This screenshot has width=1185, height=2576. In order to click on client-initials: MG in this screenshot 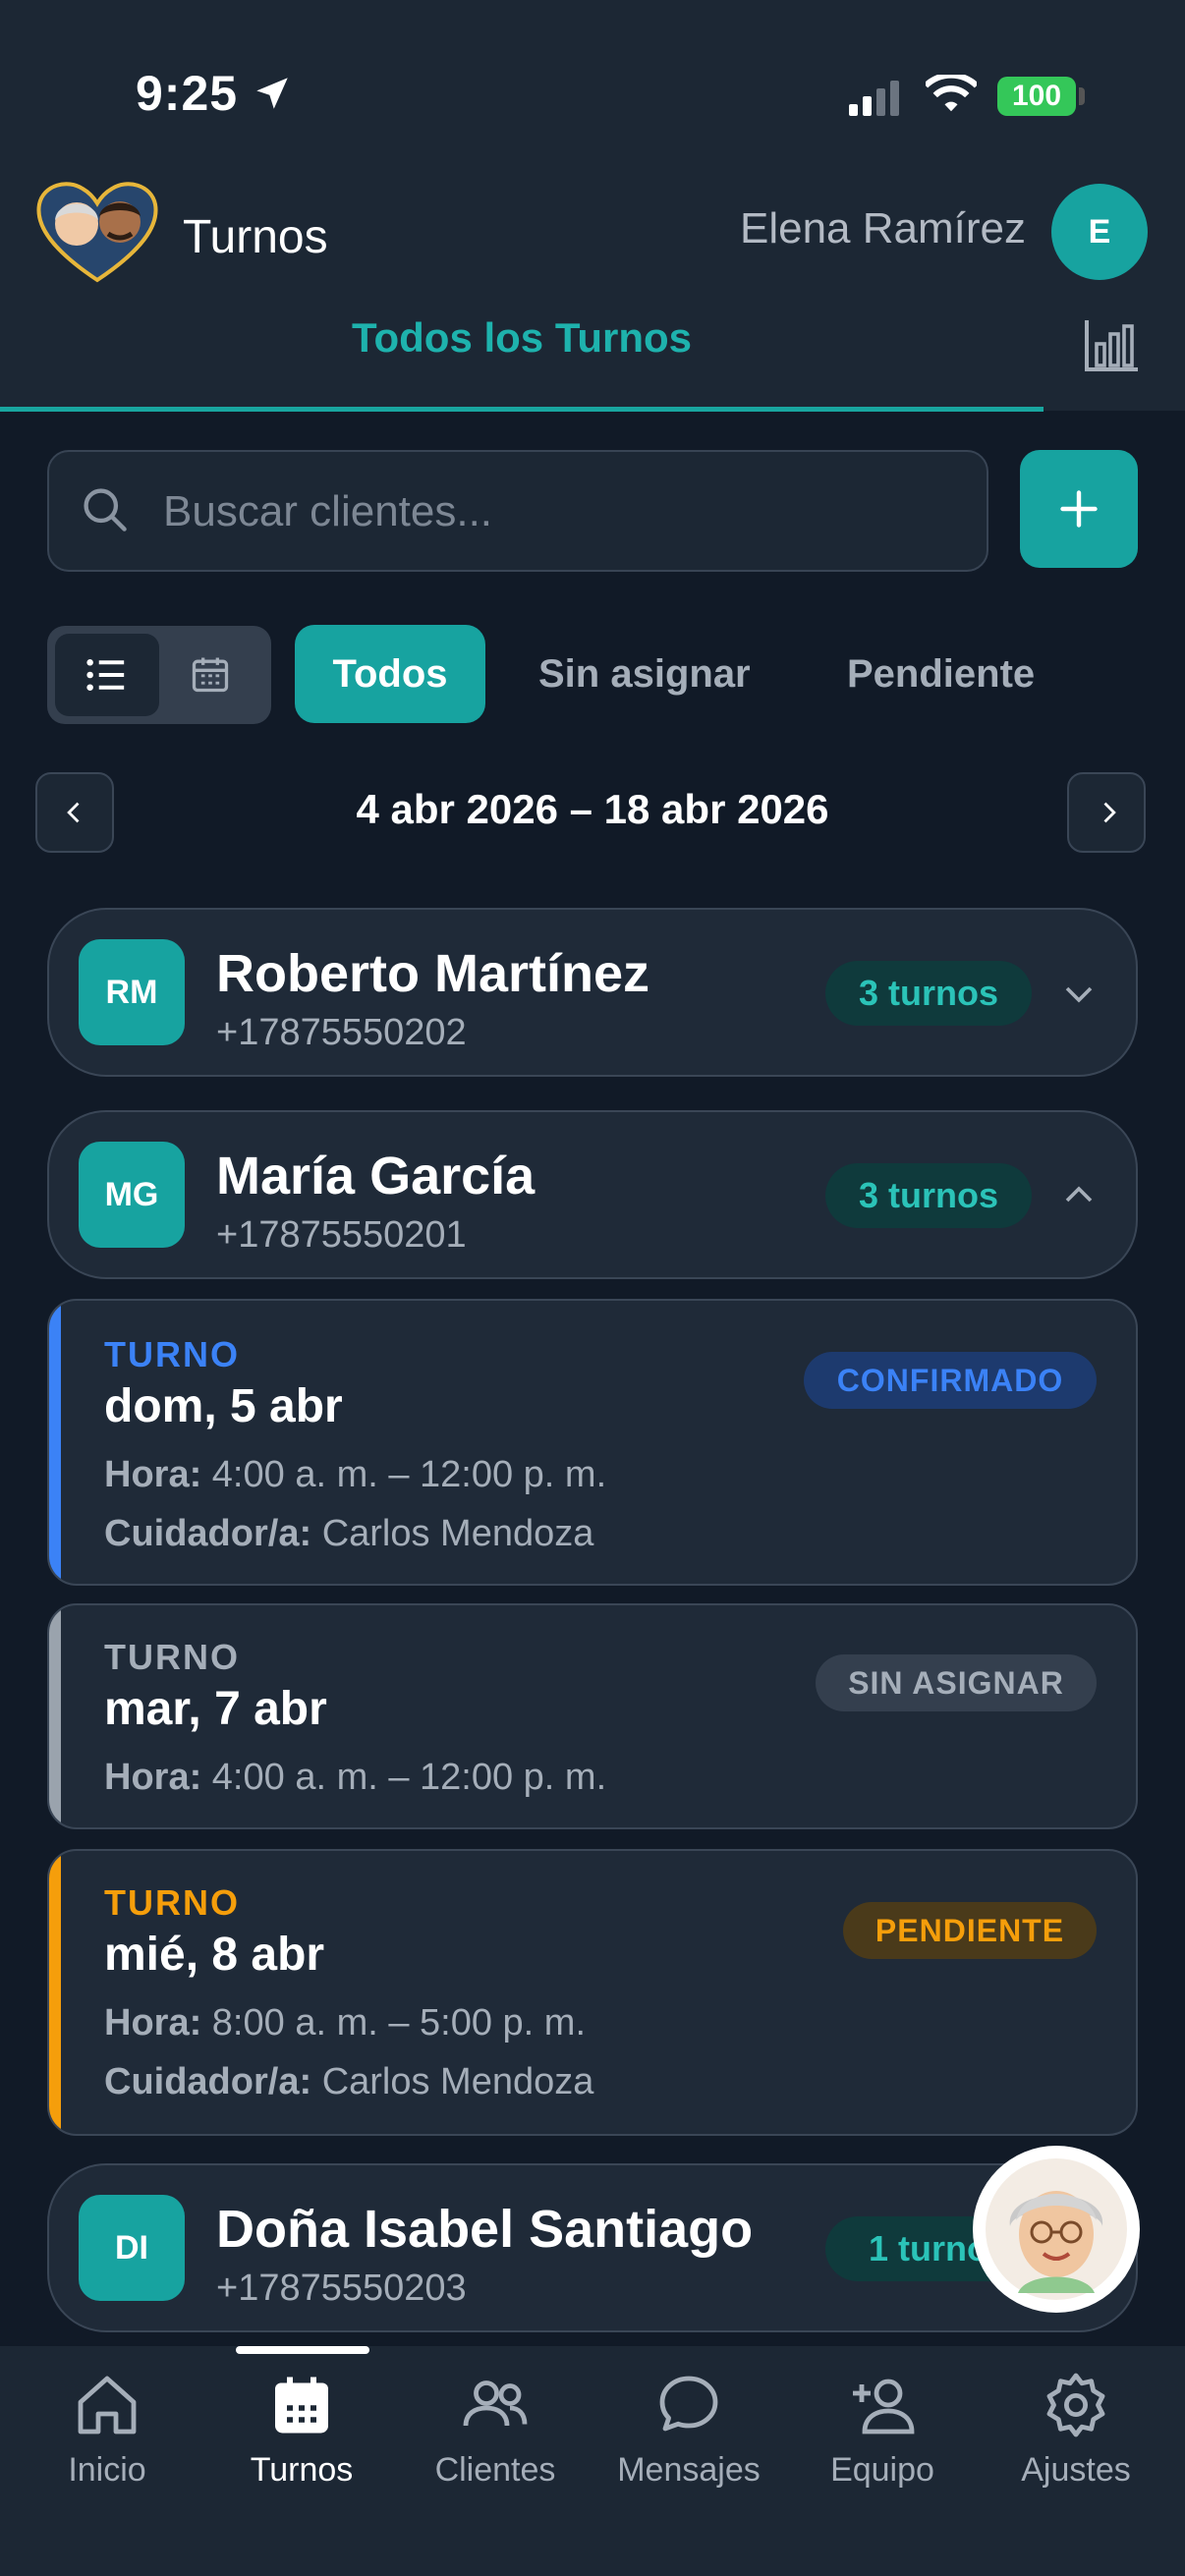, I will do `click(132, 1195)`.